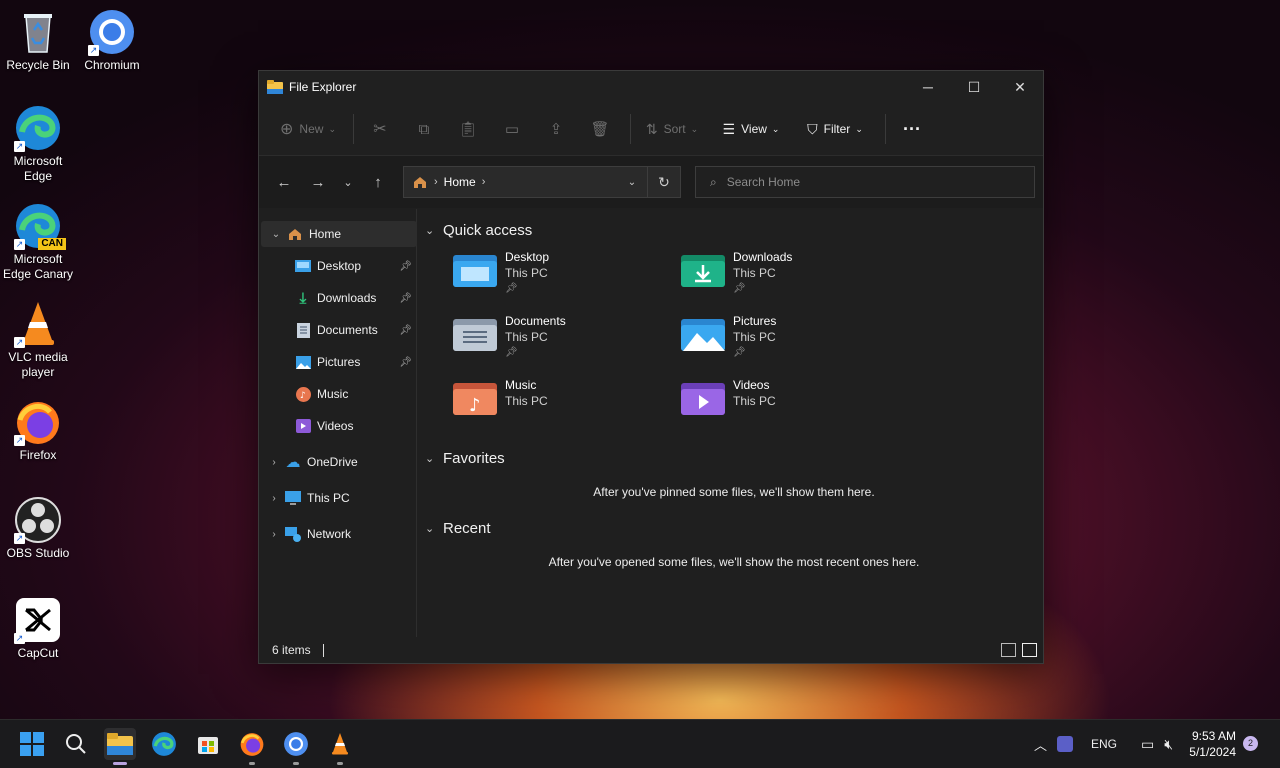 The width and height of the screenshot is (1280, 768). What do you see at coordinates (32, 744) in the screenshot?
I see `start-button` at bounding box center [32, 744].